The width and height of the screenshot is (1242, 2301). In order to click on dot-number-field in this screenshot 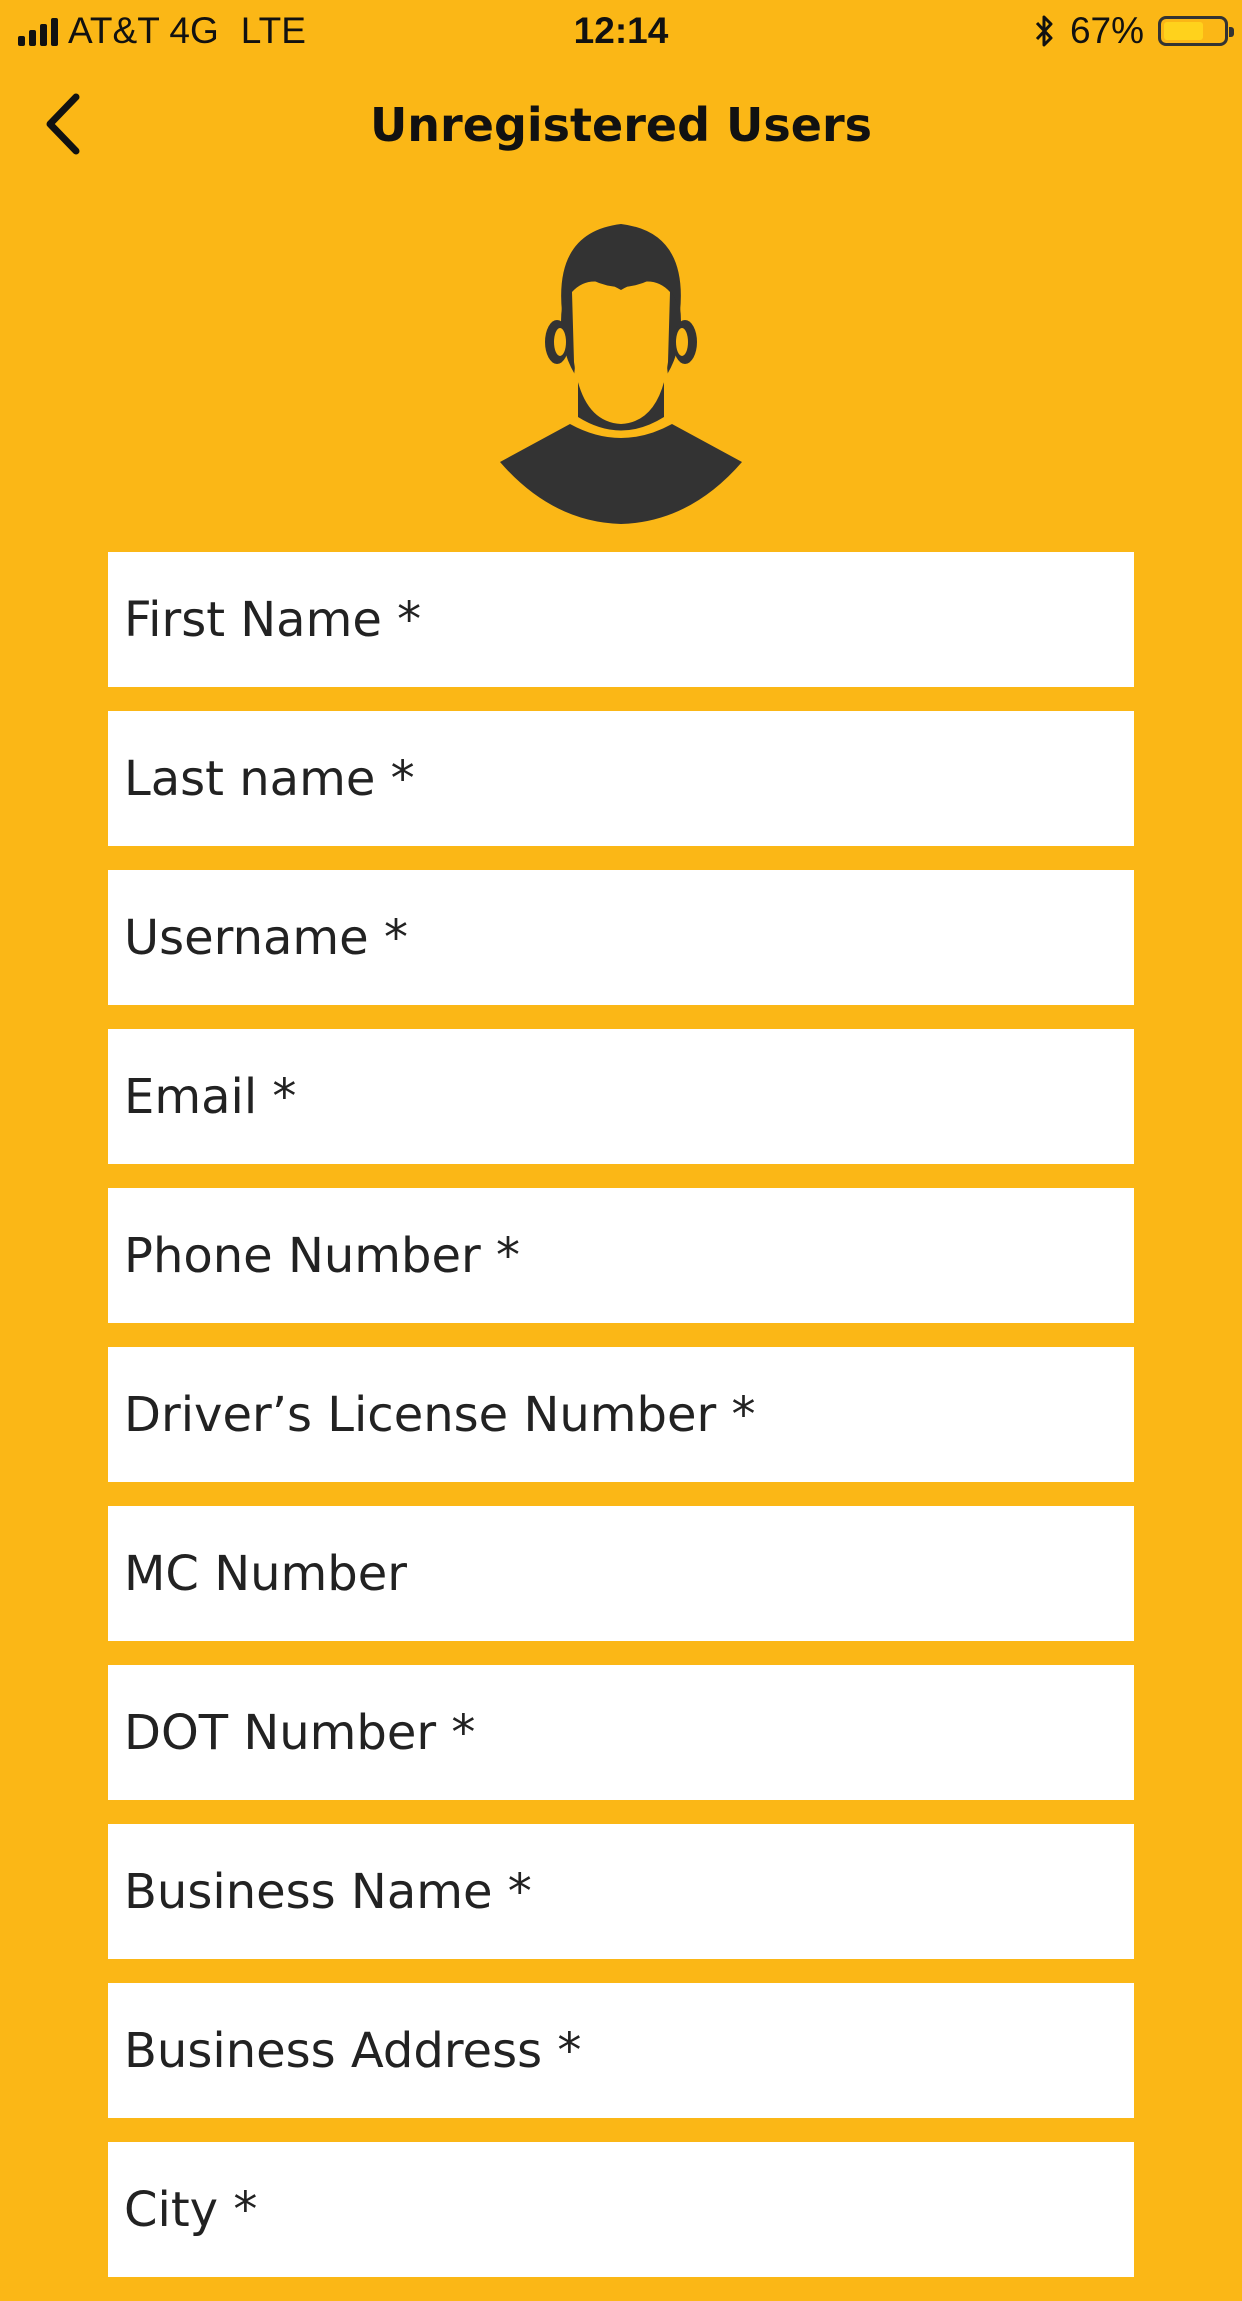, I will do `click(621, 1732)`.